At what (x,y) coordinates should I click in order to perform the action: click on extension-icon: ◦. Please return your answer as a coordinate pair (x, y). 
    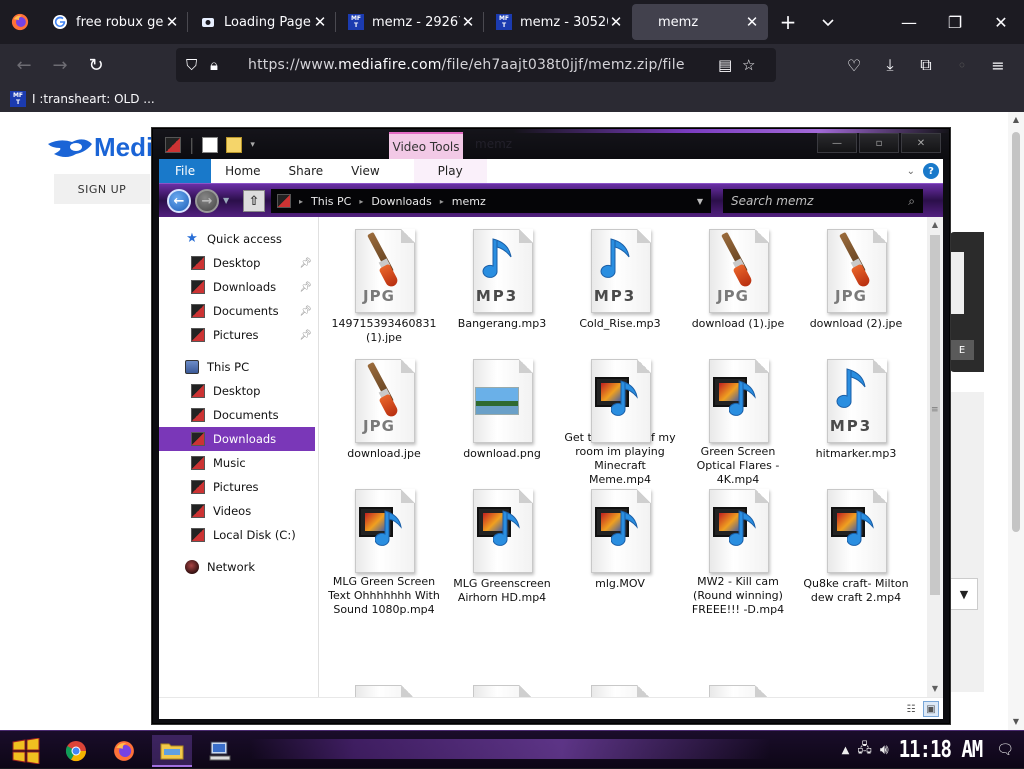
    Looking at the image, I should click on (962, 65).